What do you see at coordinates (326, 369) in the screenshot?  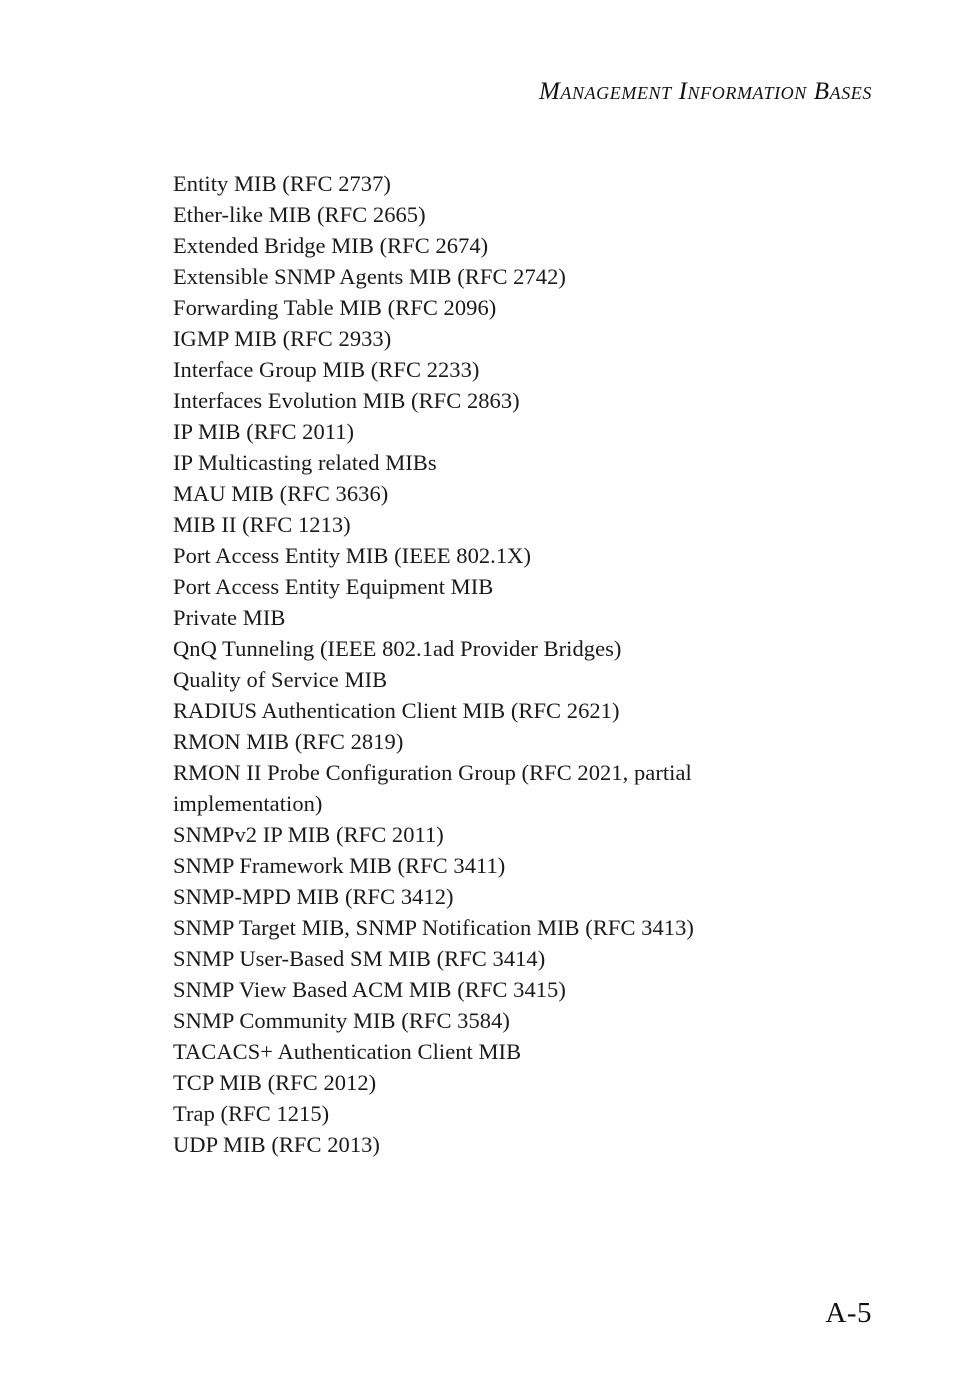 I see `mib-list-item: Interface Group MIB (RFC 2233)` at bounding box center [326, 369].